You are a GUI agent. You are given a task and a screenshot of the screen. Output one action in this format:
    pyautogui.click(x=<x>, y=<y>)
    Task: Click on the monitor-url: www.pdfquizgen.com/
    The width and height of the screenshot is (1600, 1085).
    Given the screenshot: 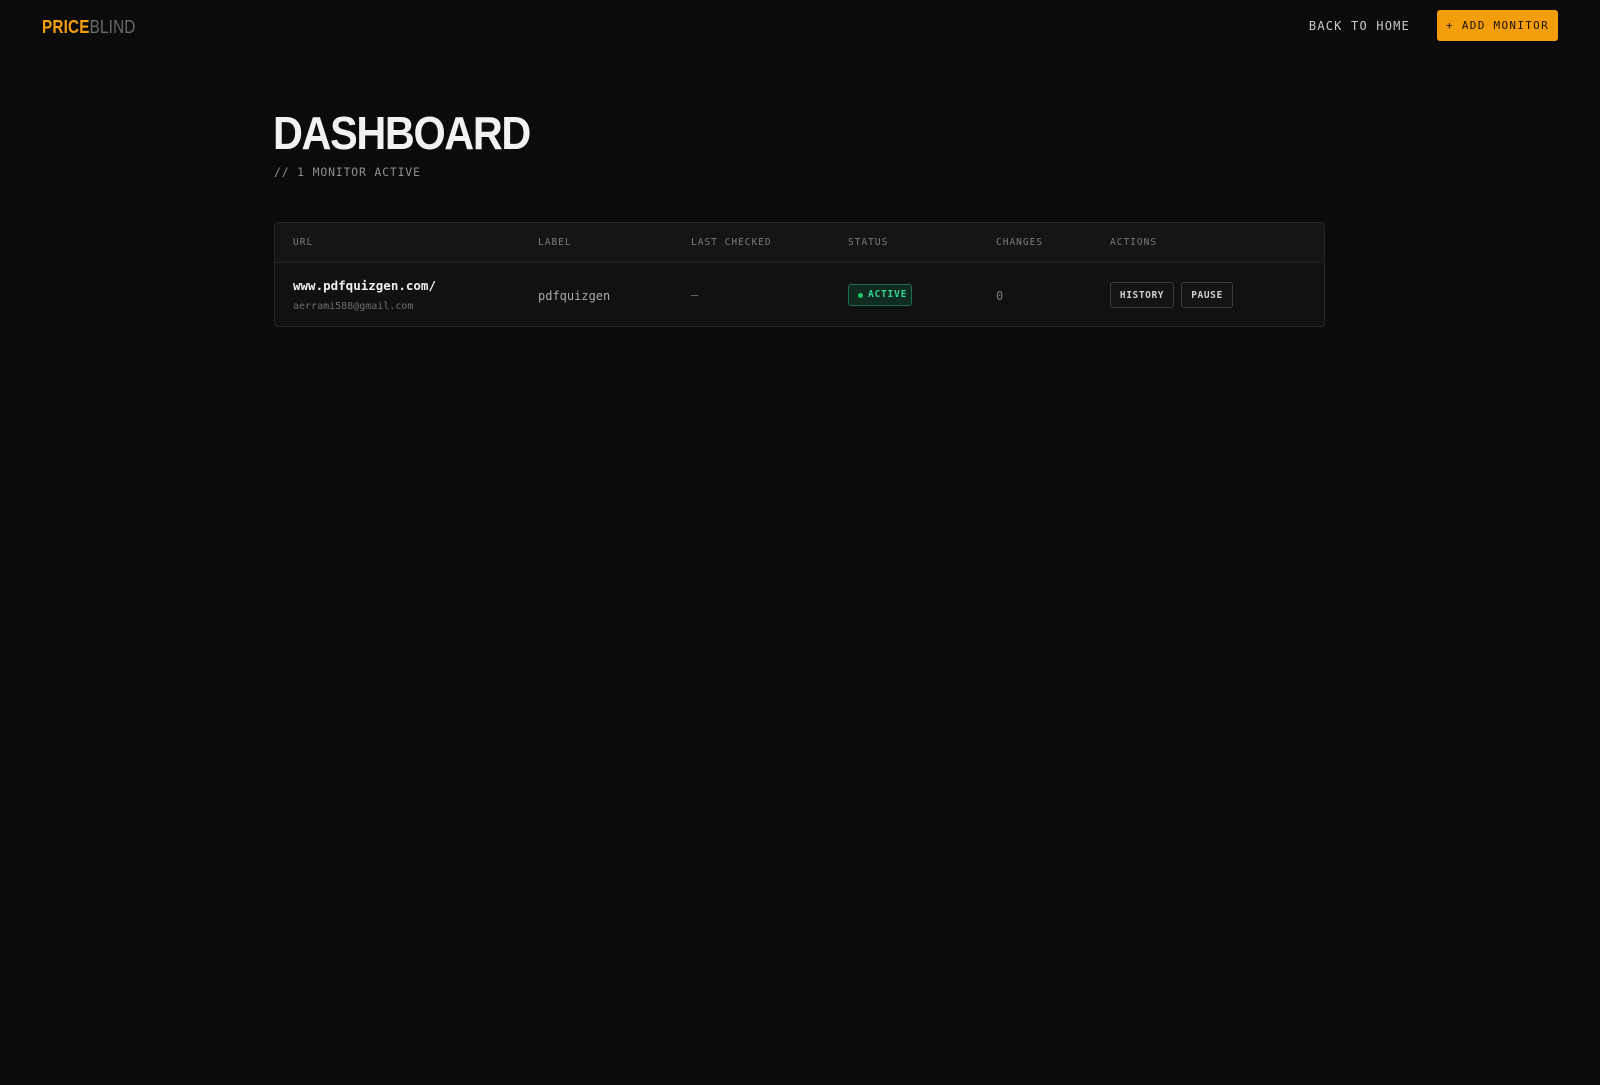 What is the action you would take?
    pyautogui.click(x=364, y=286)
    